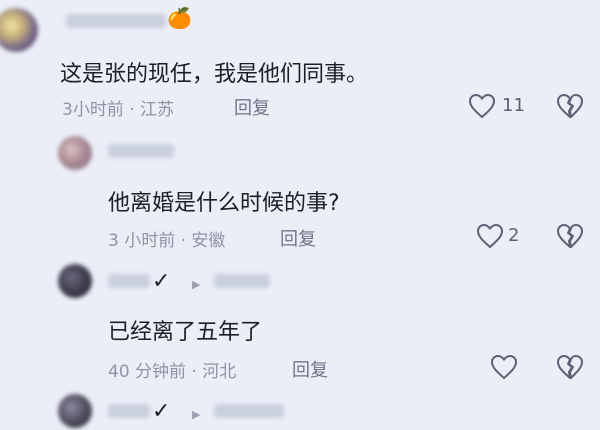  Describe the element at coordinates (167, 241) in the screenshot. I see `comment-meta: 3 小时前 · 安徽` at that location.